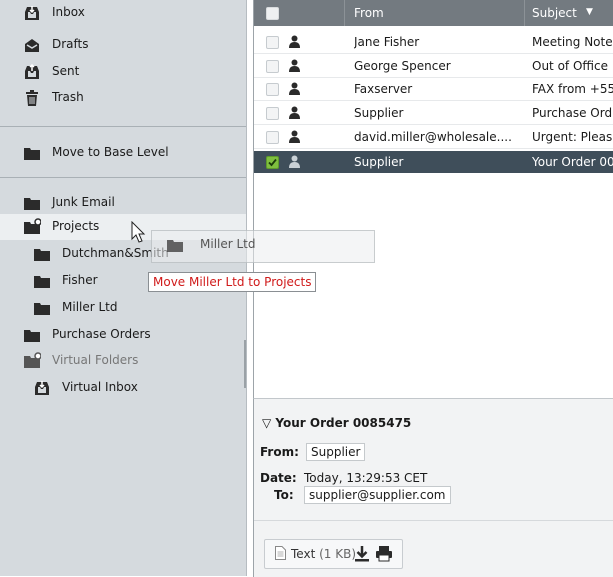 The width and height of the screenshot is (613, 577). What do you see at coordinates (76, 226) in the screenshot?
I see `folder-label: Projects` at bounding box center [76, 226].